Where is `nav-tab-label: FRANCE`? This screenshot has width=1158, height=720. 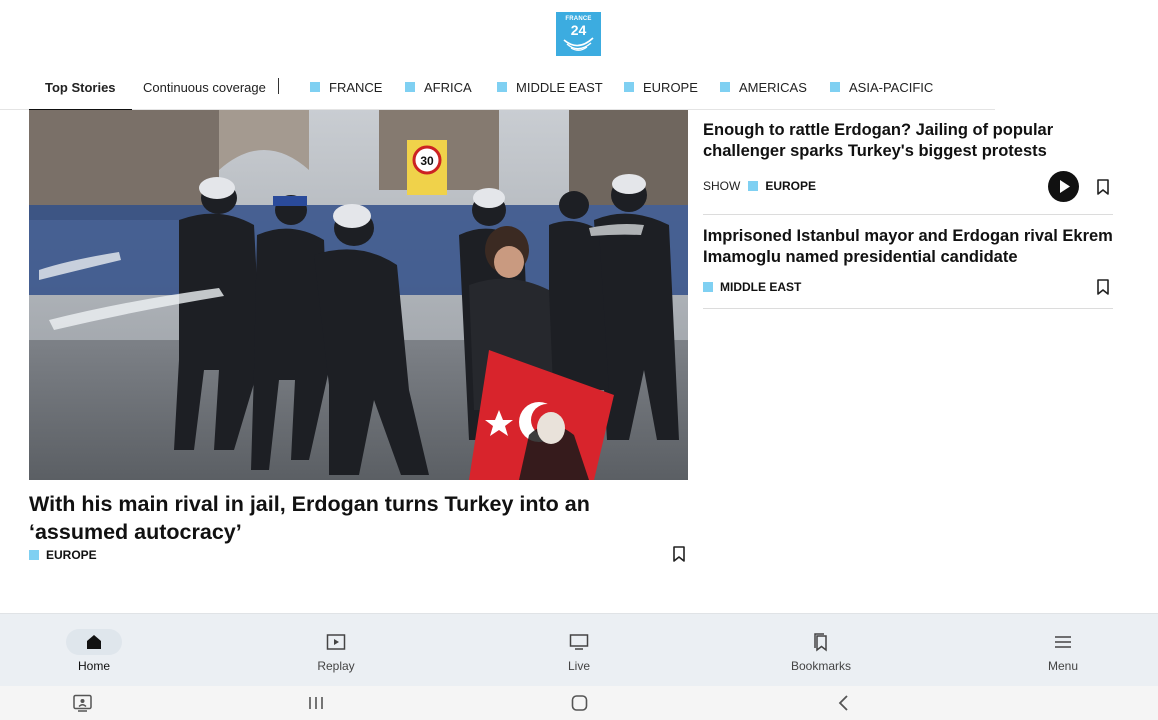
nav-tab-label: FRANCE is located at coordinates (356, 87).